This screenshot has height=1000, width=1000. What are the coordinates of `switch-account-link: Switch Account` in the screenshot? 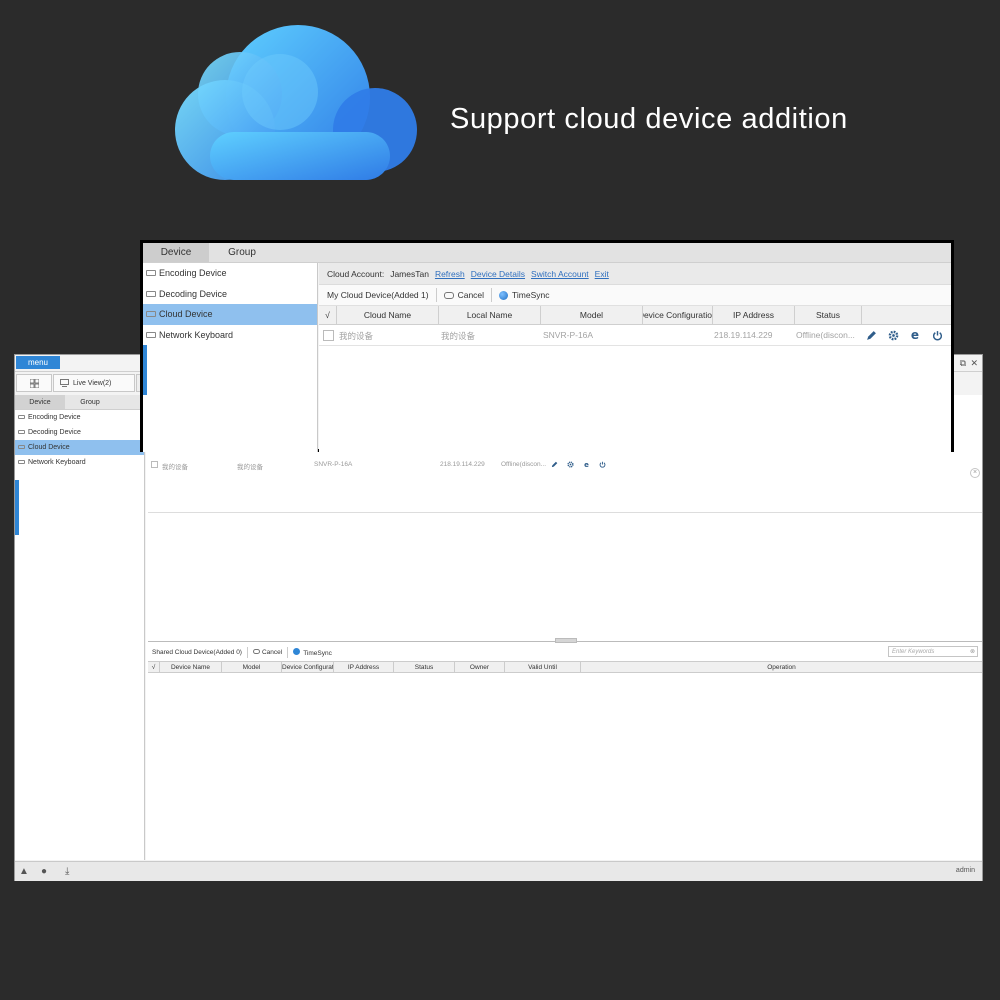 It's located at (560, 274).